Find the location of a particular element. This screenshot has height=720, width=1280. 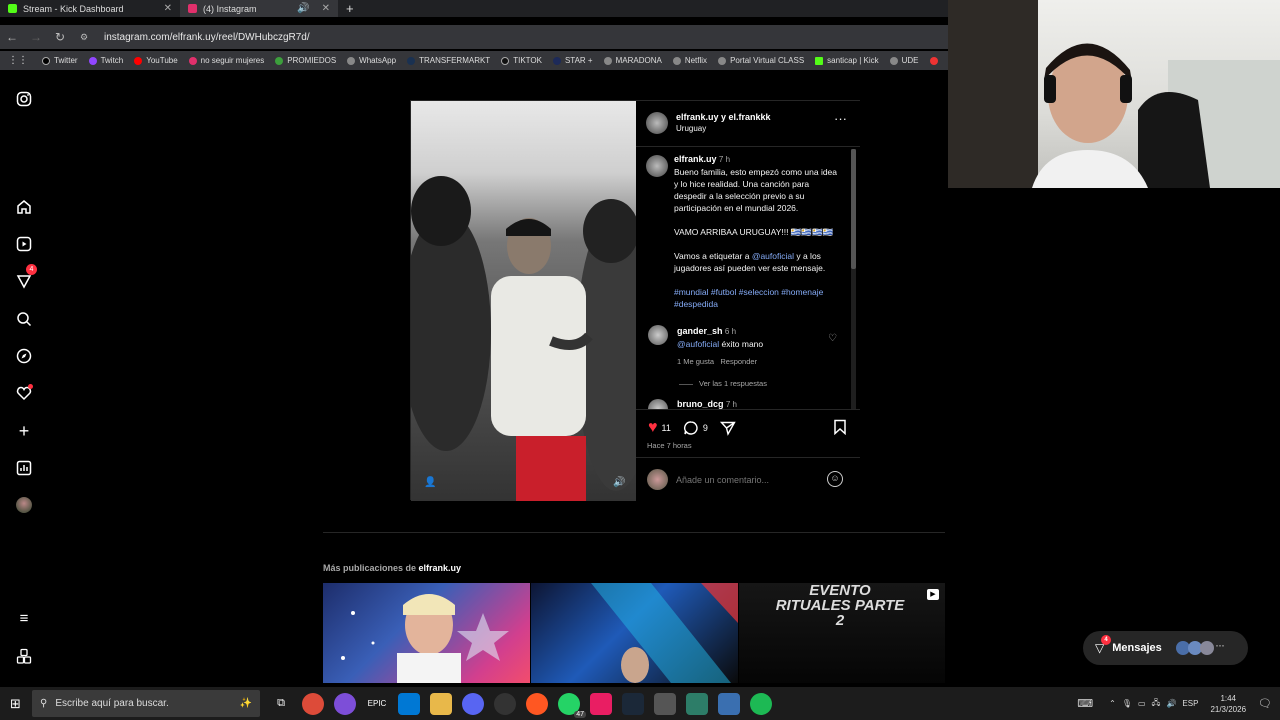

taskbar-search: ⚲ Escribe aquí para buscar. ✨ is located at coordinates (146, 703).